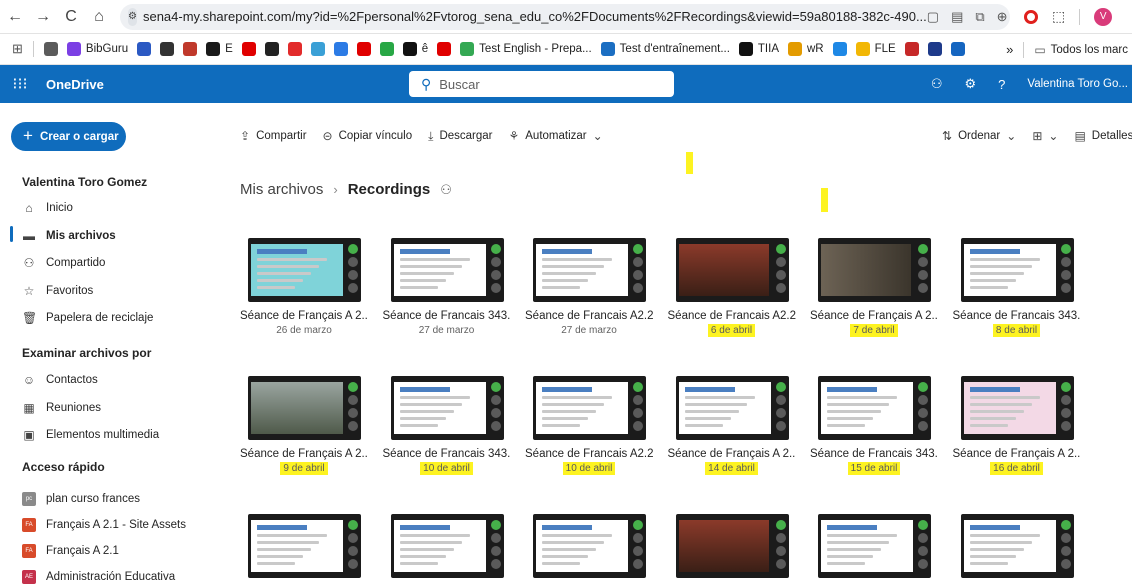 The height and width of the screenshot is (588, 1132). I want to click on reload-icon: C, so click(71, 17).